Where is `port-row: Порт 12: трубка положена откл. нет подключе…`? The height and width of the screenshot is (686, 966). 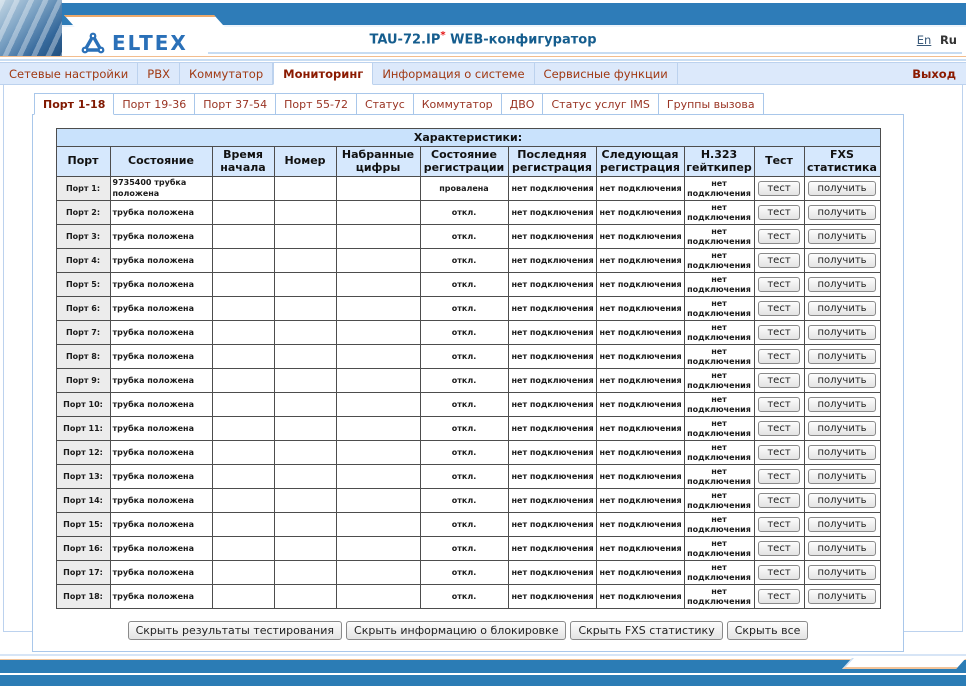 port-row: Порт 12: трубка положена откл. нет подключе… is located at coordinates (468, 453).